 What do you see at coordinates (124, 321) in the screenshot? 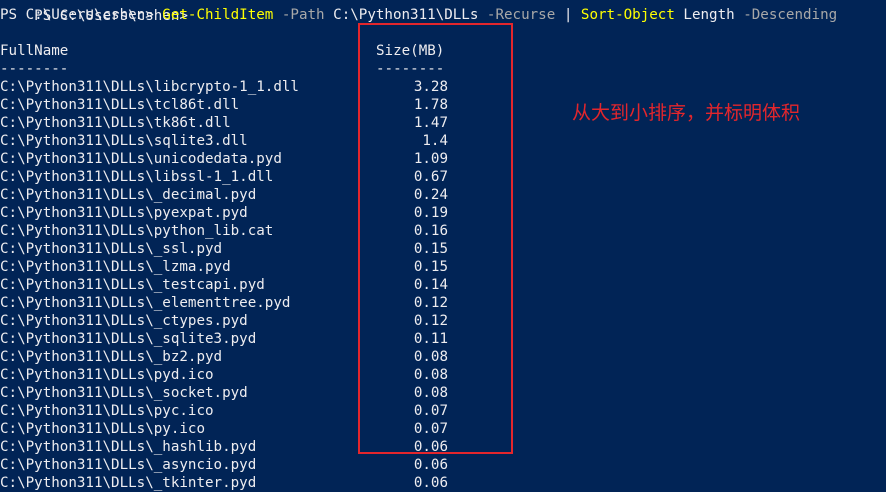
I see `file-row-name: C:\Python311\DLLs\_ctypes.pyd` at bounding box center [124, 321].